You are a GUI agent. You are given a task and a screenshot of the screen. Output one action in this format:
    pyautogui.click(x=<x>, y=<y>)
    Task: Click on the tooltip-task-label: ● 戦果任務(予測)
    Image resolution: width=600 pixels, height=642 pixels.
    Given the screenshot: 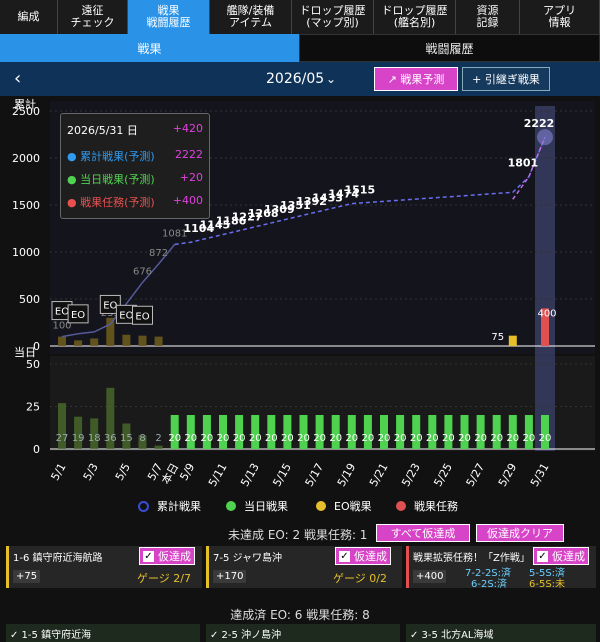 What is the action you would take?
    pyautogui.click(x=111, y=202)
    